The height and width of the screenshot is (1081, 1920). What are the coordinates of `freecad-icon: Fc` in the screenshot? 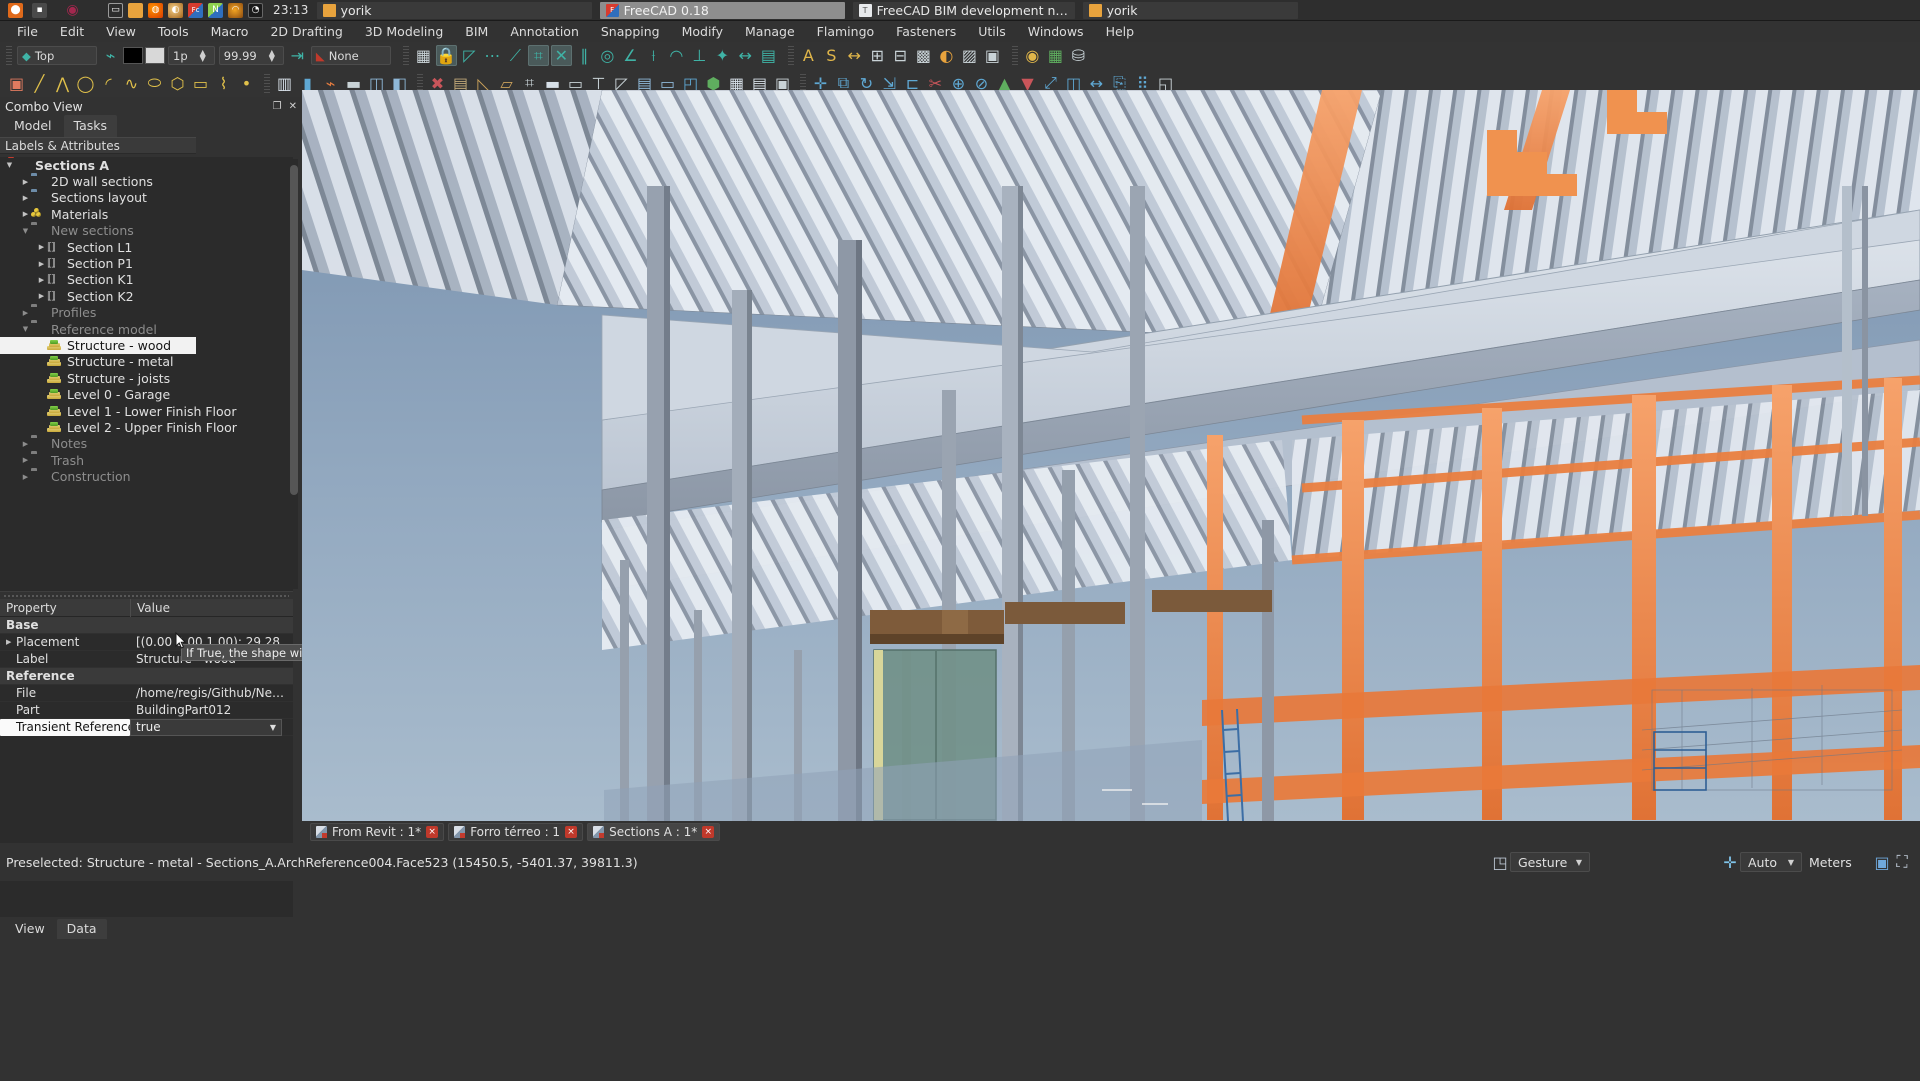 It's located at (195, 10).